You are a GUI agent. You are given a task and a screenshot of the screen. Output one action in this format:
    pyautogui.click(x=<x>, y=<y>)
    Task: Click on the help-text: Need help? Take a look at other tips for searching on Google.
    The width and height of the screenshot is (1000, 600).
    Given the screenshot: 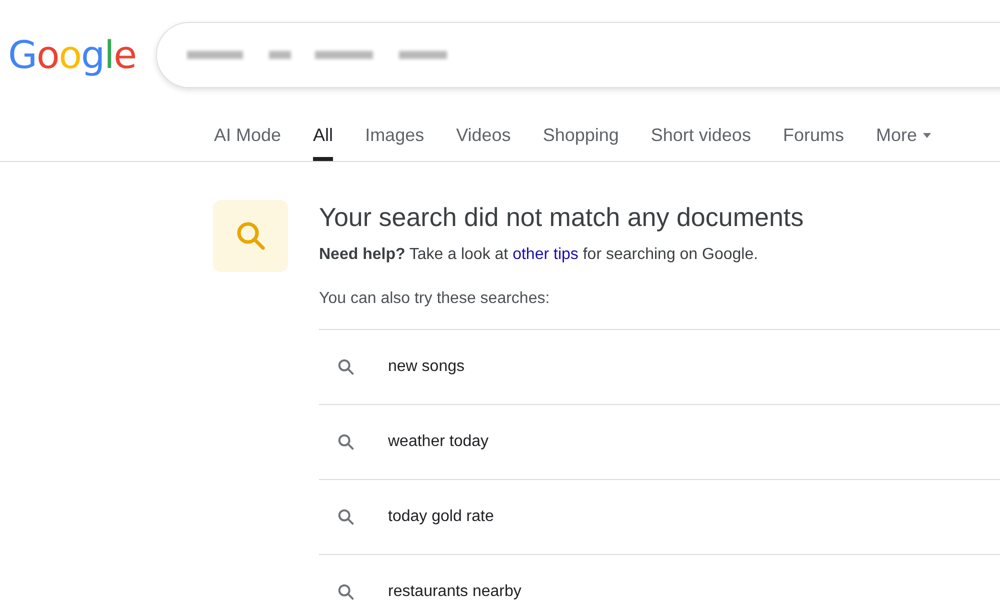 What is the action you would take?
    pyautogui.click(x=539, y=255)
    